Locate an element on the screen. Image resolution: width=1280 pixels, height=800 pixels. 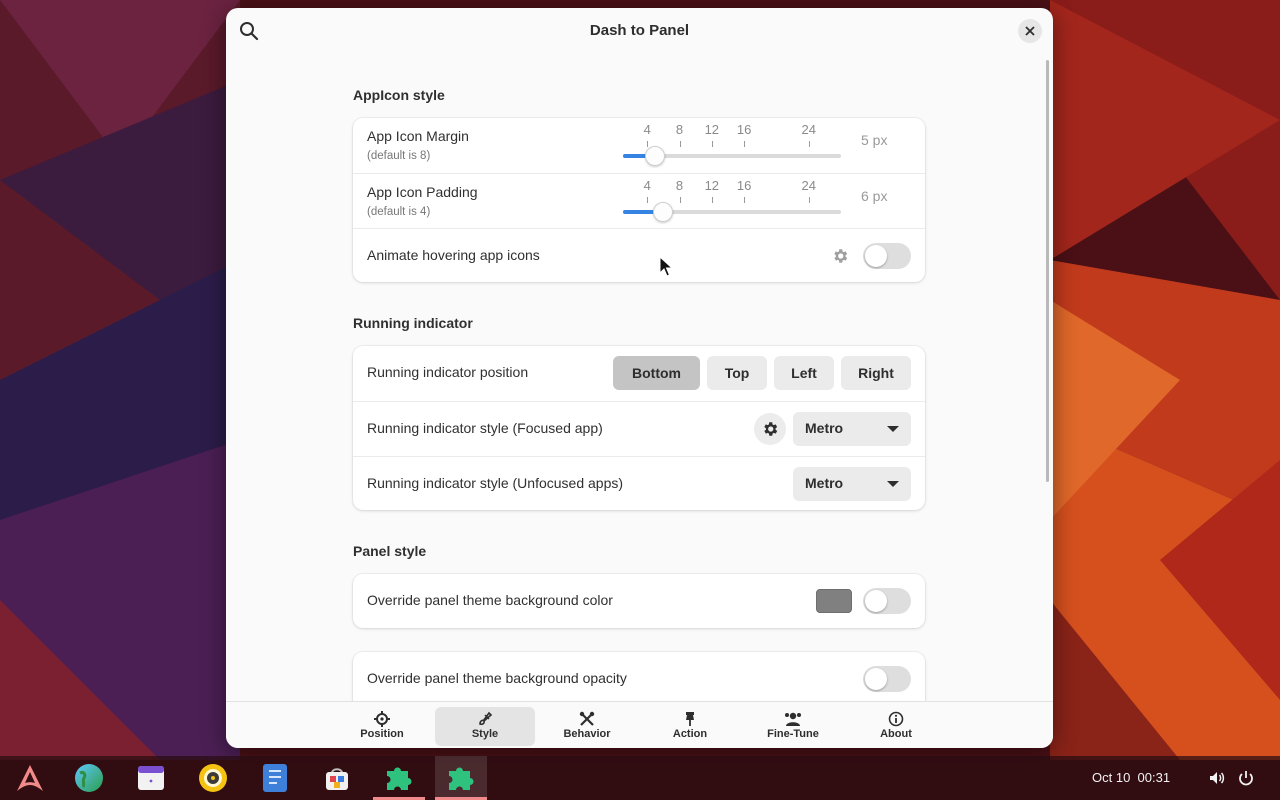
nav-behavior-label: Behavior is located at coordinates (587, 734).